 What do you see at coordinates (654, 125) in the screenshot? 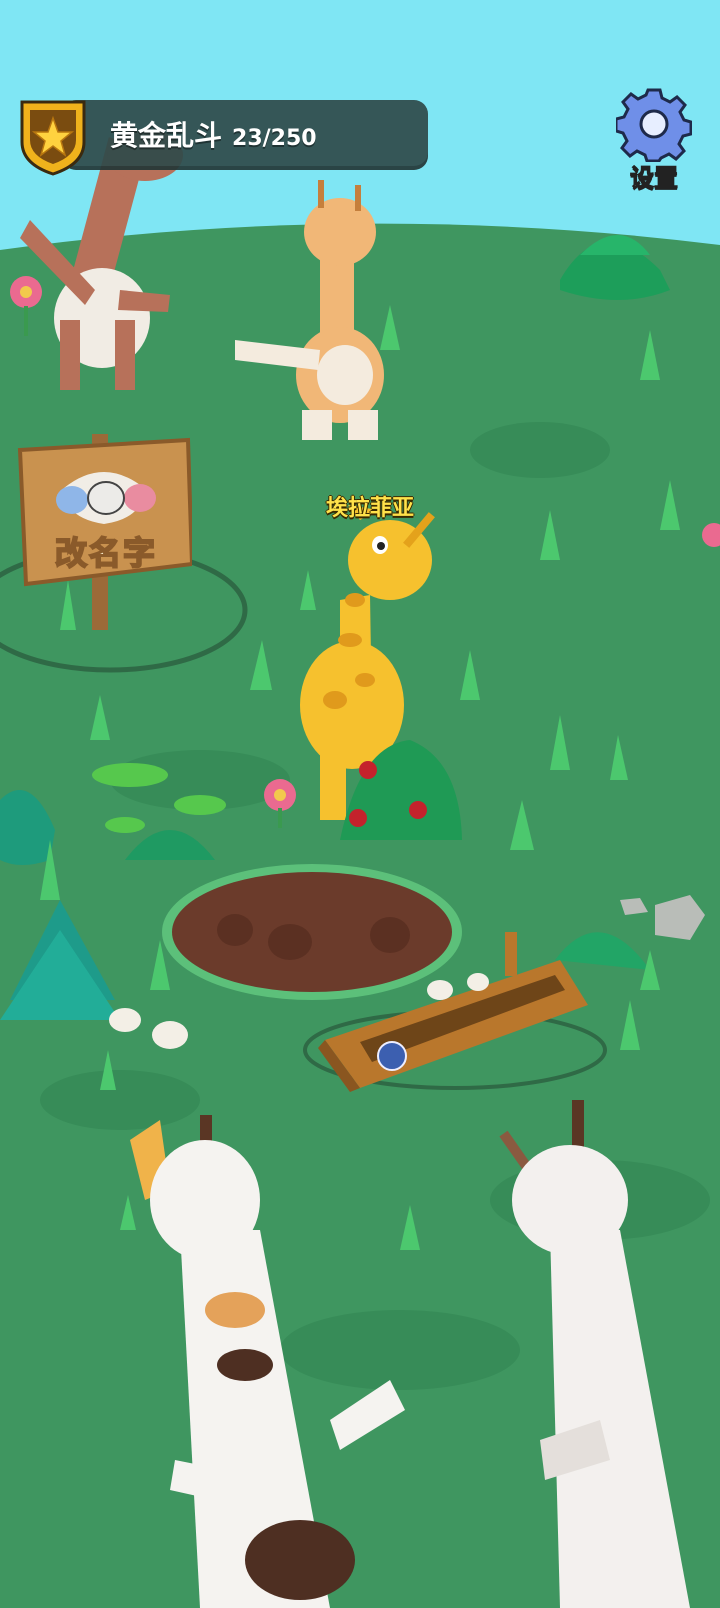
I see `gear-icon` at bounding box center [654, 125].